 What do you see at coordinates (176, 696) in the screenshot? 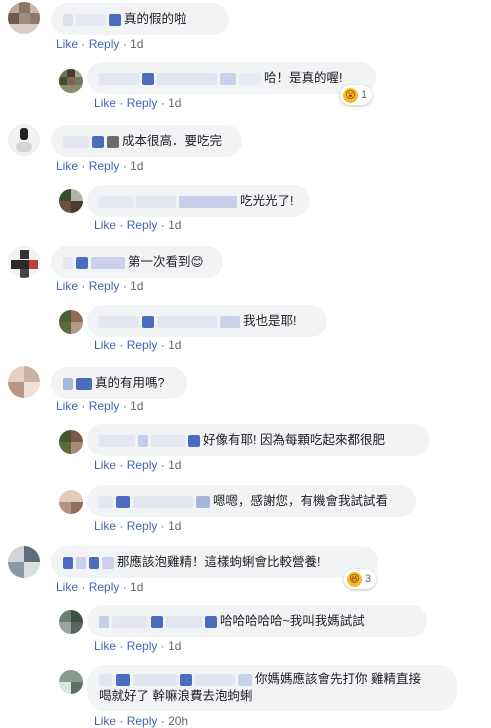
I see `comment-text-continued: 喝就好了 幹嘛浪費去泡蚼蜊` at bounding box center [176, 696].